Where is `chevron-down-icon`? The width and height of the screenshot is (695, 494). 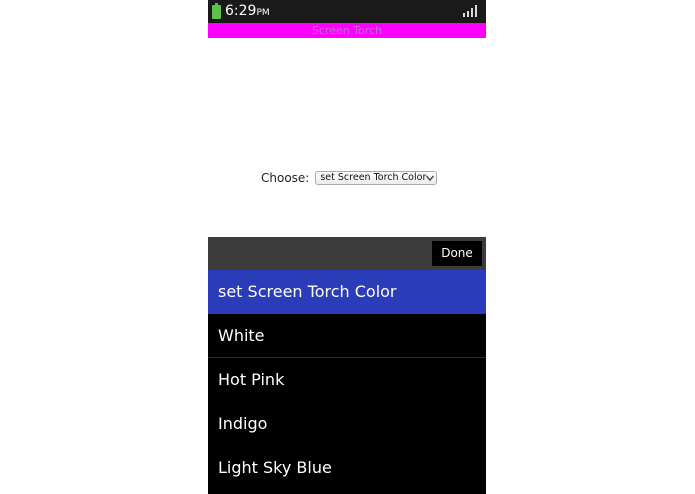 chevron-down-icon is located at coordinates (430, 178).